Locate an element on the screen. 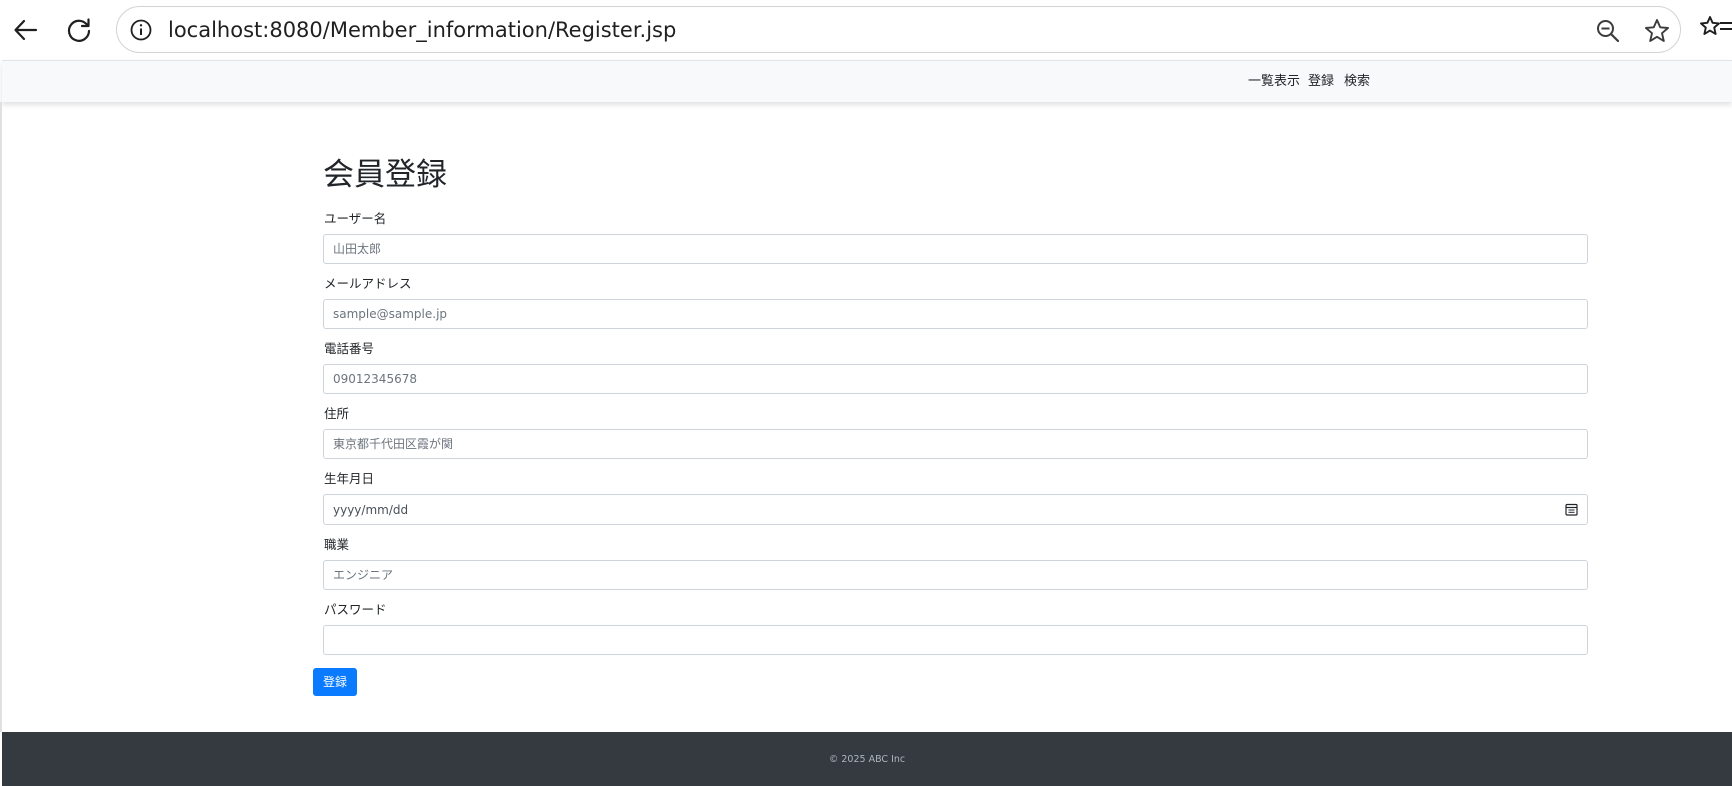  back-button is located at coordinates (26, 30).